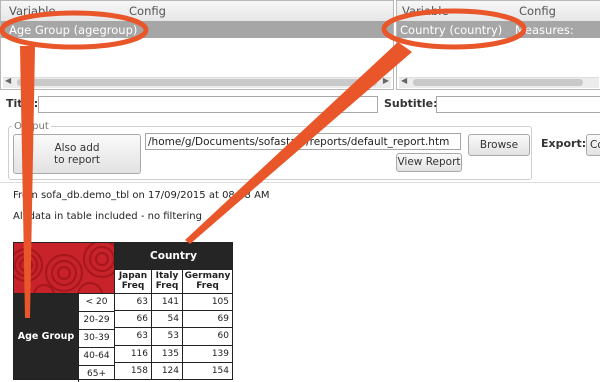 The width and height of the screenshot is (600, 382). Describe the element at coordinates (96, 374) in the screenshot. I see `row-label: 65+` at that location.